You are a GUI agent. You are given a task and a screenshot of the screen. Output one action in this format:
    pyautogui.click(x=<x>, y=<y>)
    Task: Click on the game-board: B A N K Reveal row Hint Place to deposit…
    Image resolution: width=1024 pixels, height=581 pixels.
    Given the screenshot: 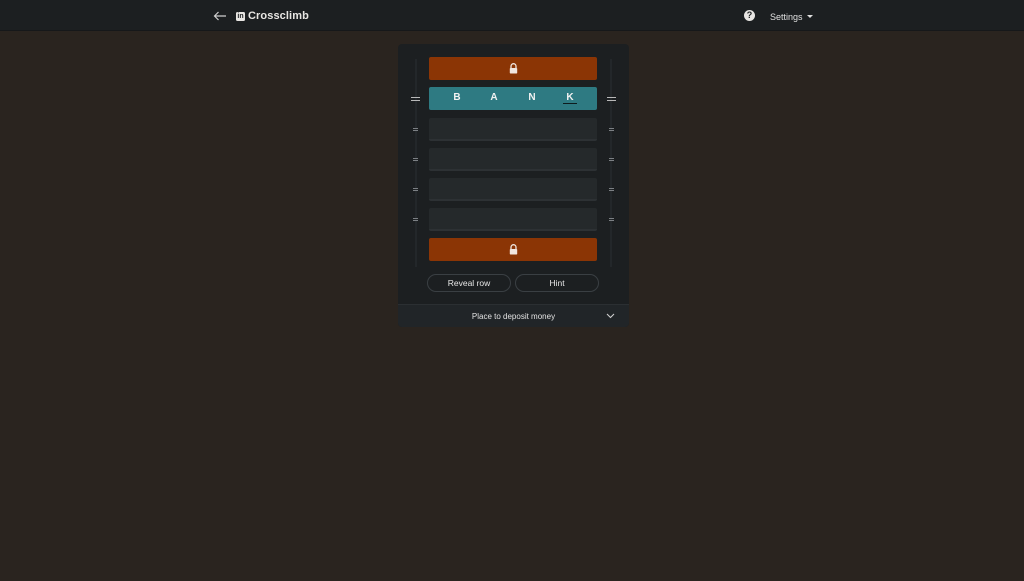 What is the action you would take?
    pyautogui.click(x=513, y=185)
    